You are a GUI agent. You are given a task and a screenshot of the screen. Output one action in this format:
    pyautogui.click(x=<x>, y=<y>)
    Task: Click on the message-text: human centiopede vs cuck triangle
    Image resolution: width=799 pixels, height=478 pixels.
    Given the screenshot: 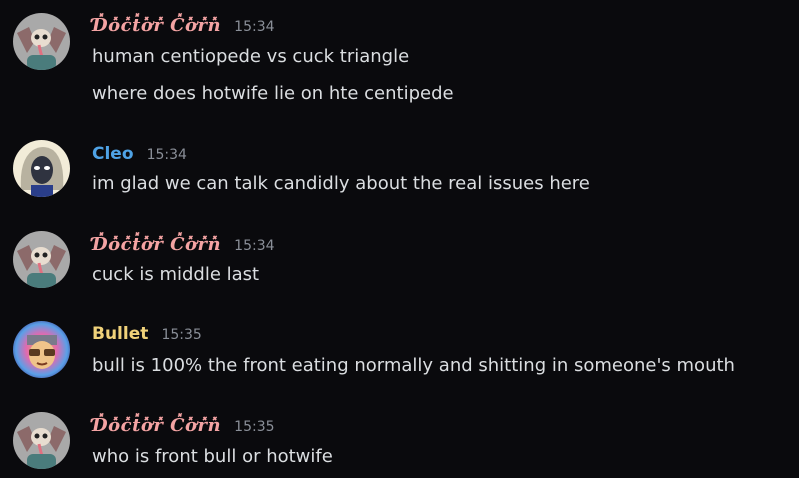 What is the action you would take?
    pyautogui.click(x=251, y=56)
    